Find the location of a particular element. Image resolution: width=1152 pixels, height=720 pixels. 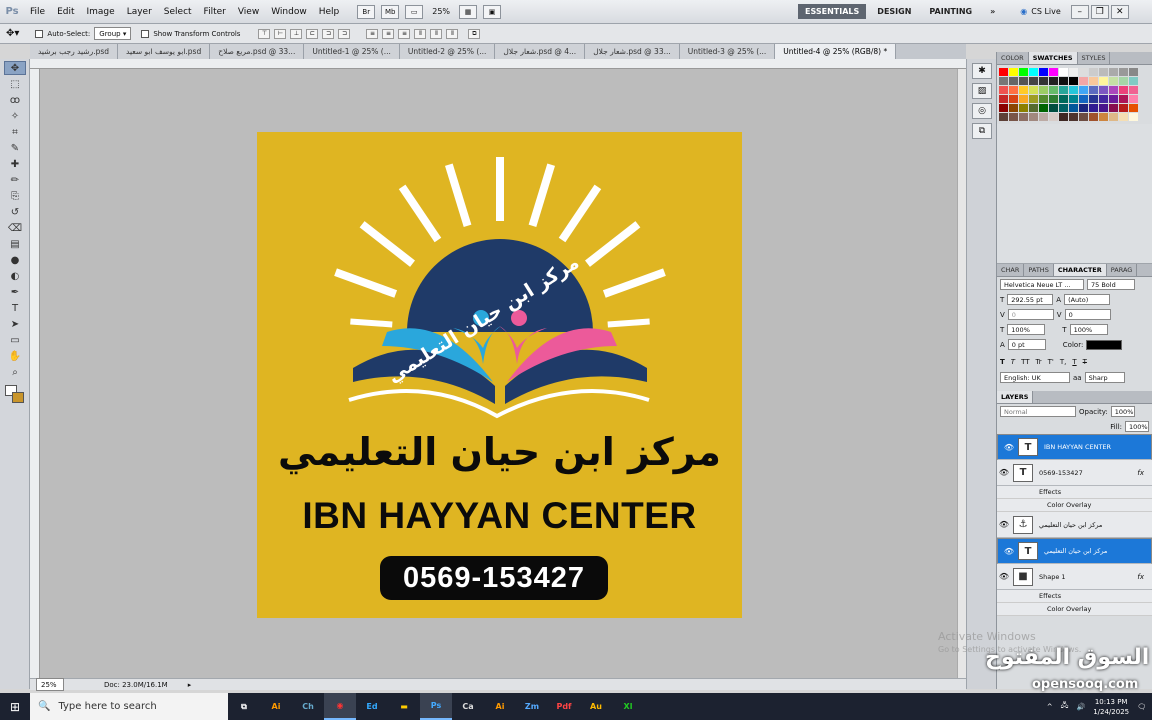

move-tool-icon: ✥ is located at coordinates (15, 68).